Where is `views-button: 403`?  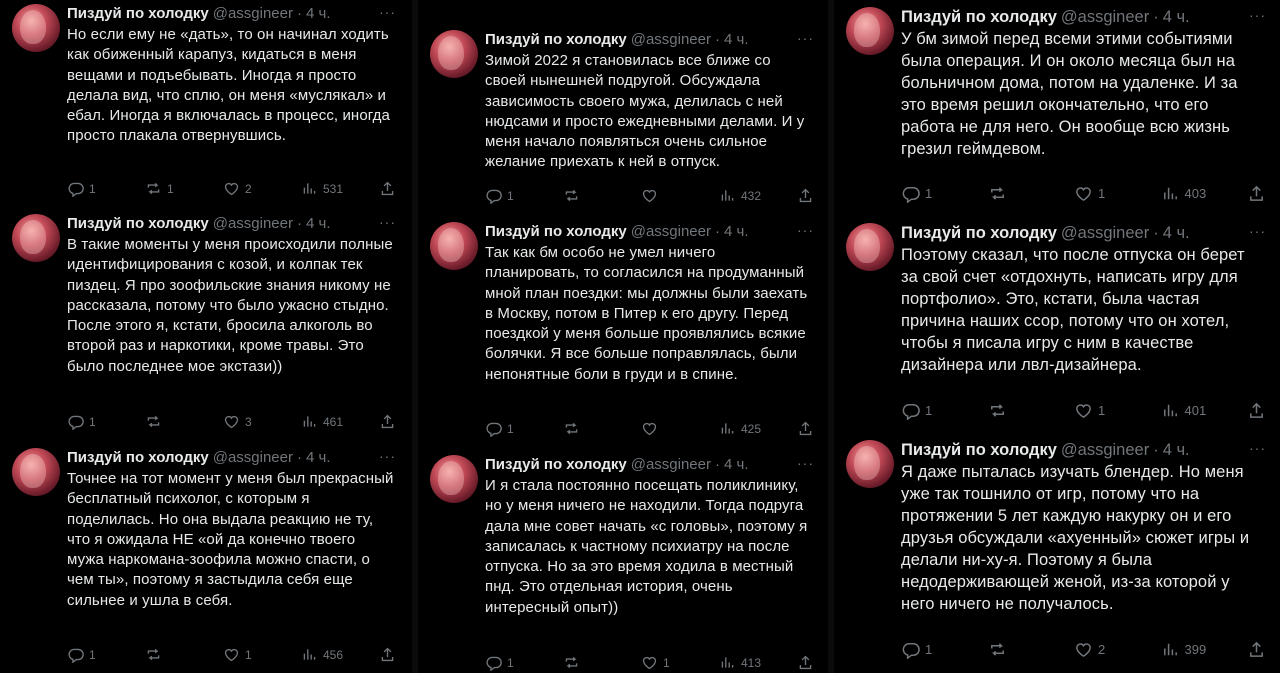 views-button: 403 is located at coordinates (1186, 193).